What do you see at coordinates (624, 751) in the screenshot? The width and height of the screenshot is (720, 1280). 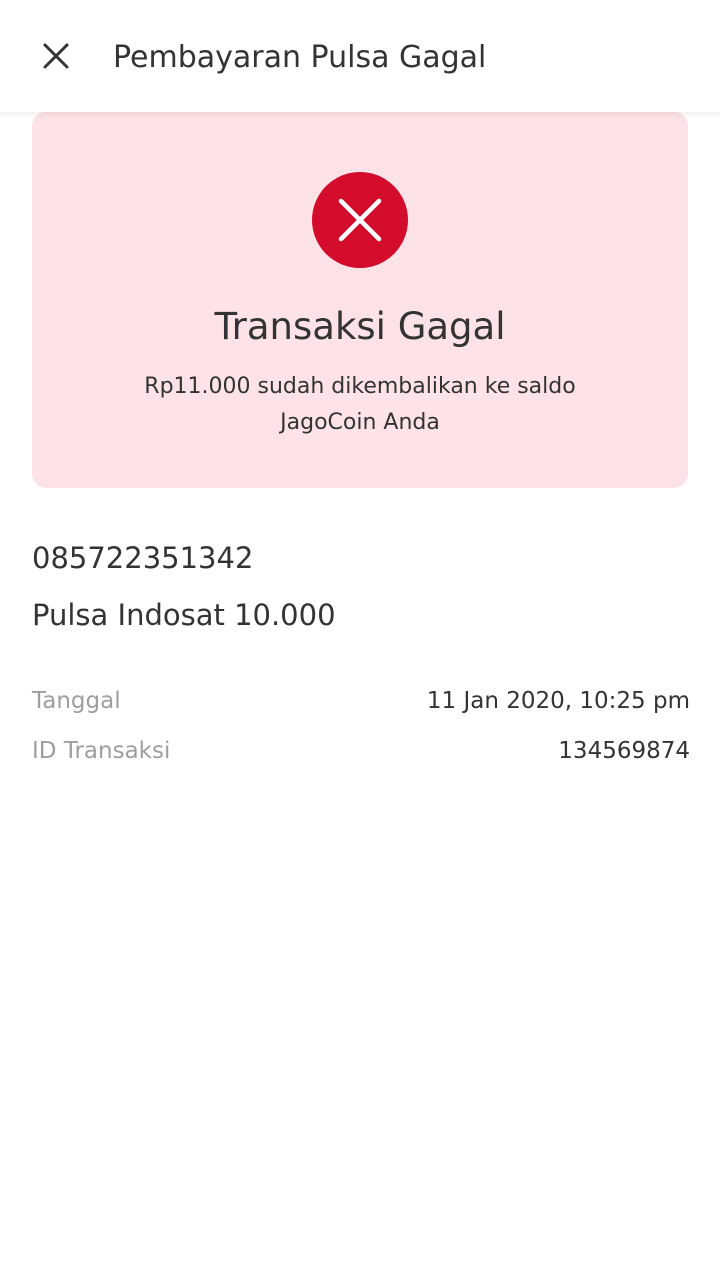 I see `transaction-id-value: 134569874` at bounding box center [624, 751].